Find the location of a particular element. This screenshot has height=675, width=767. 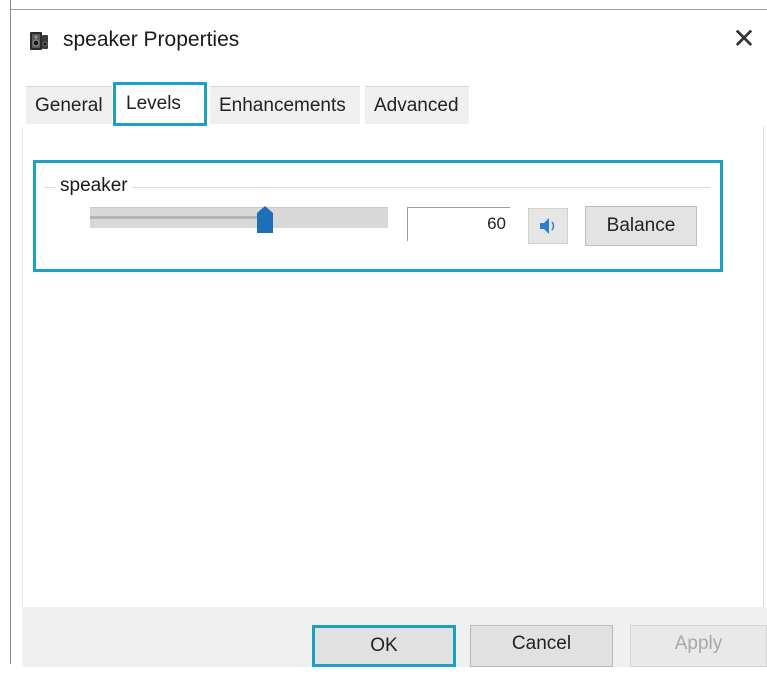

tab-advanced: Advanced is located at coordinates (417, 105).